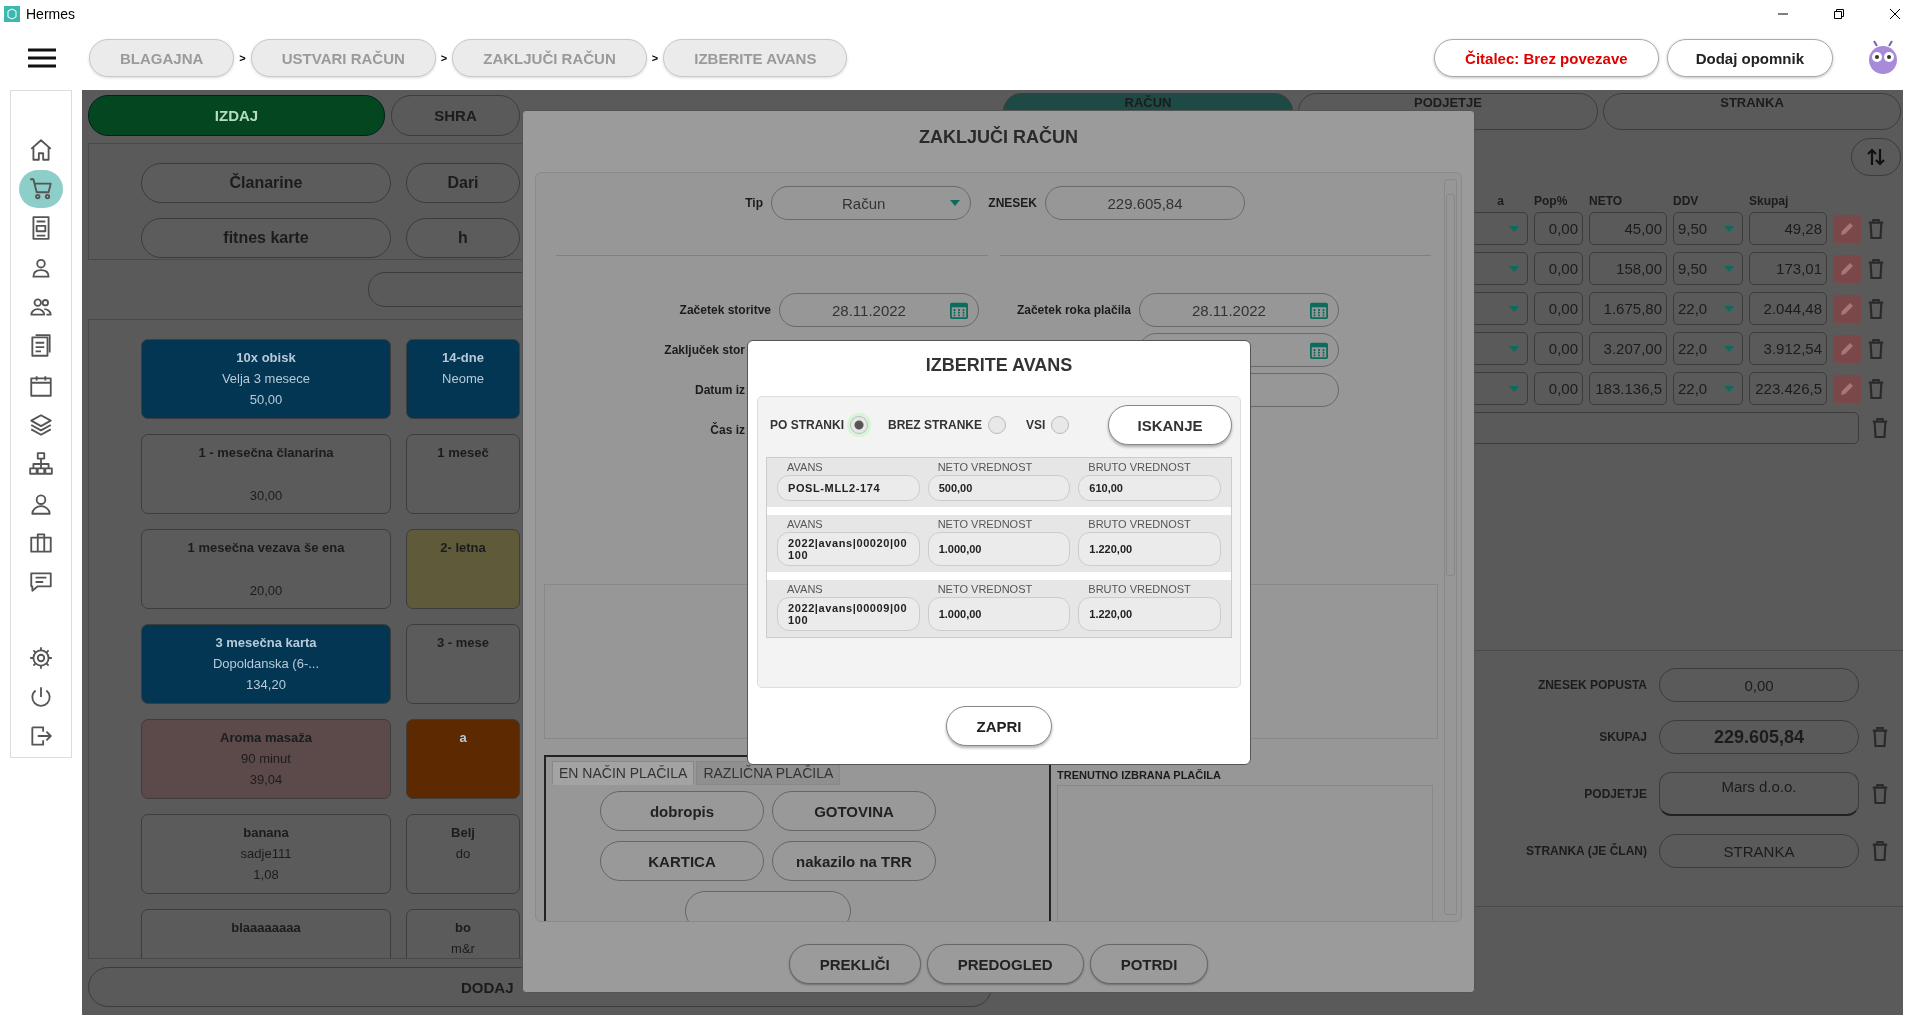  I want to click on product-name: banana, so click(266, 832).